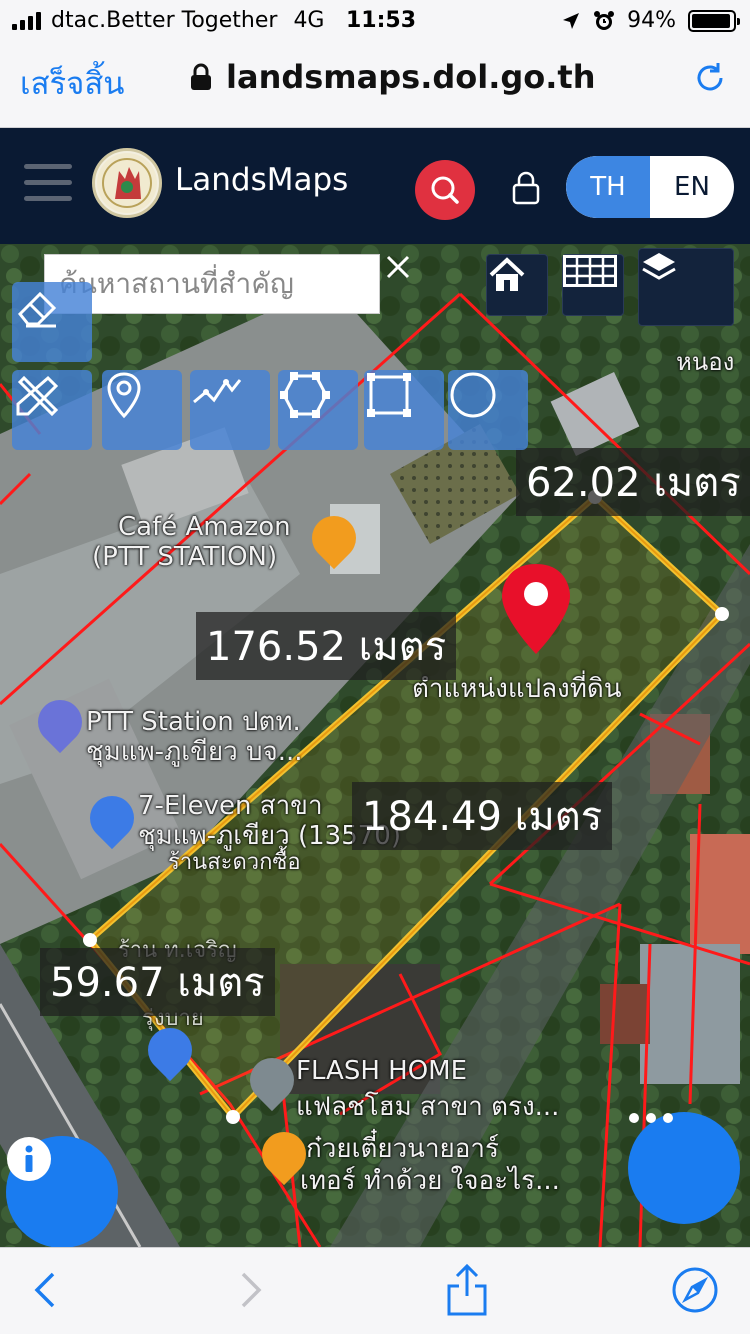 The image size is (750, 1334). Describe the element at coordinates (29, 1159) in the screenshot. I see `info-icon` at that location.